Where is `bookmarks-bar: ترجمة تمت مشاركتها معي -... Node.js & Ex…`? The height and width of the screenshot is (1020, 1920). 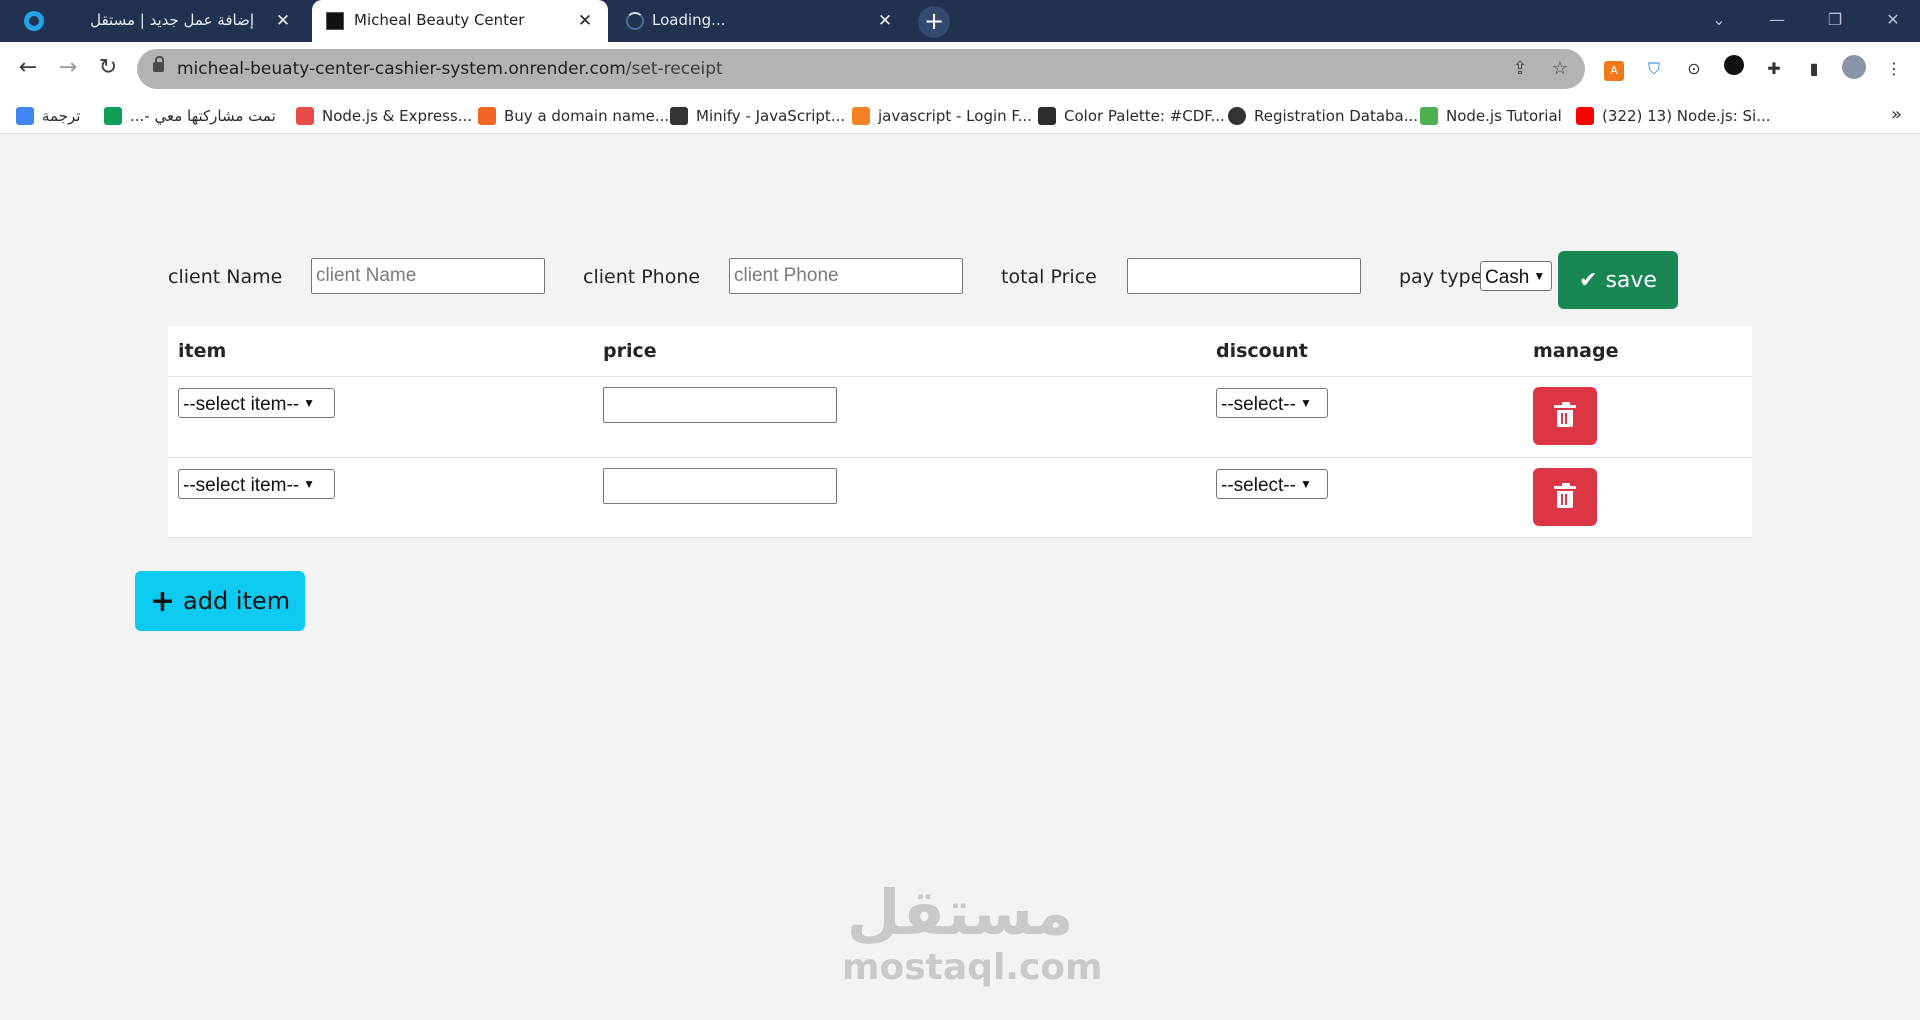 bookmarks-bar: ترجمة تمت مشاركتها معي -... Node.js & Ex… is located at coordinates (960, 115).